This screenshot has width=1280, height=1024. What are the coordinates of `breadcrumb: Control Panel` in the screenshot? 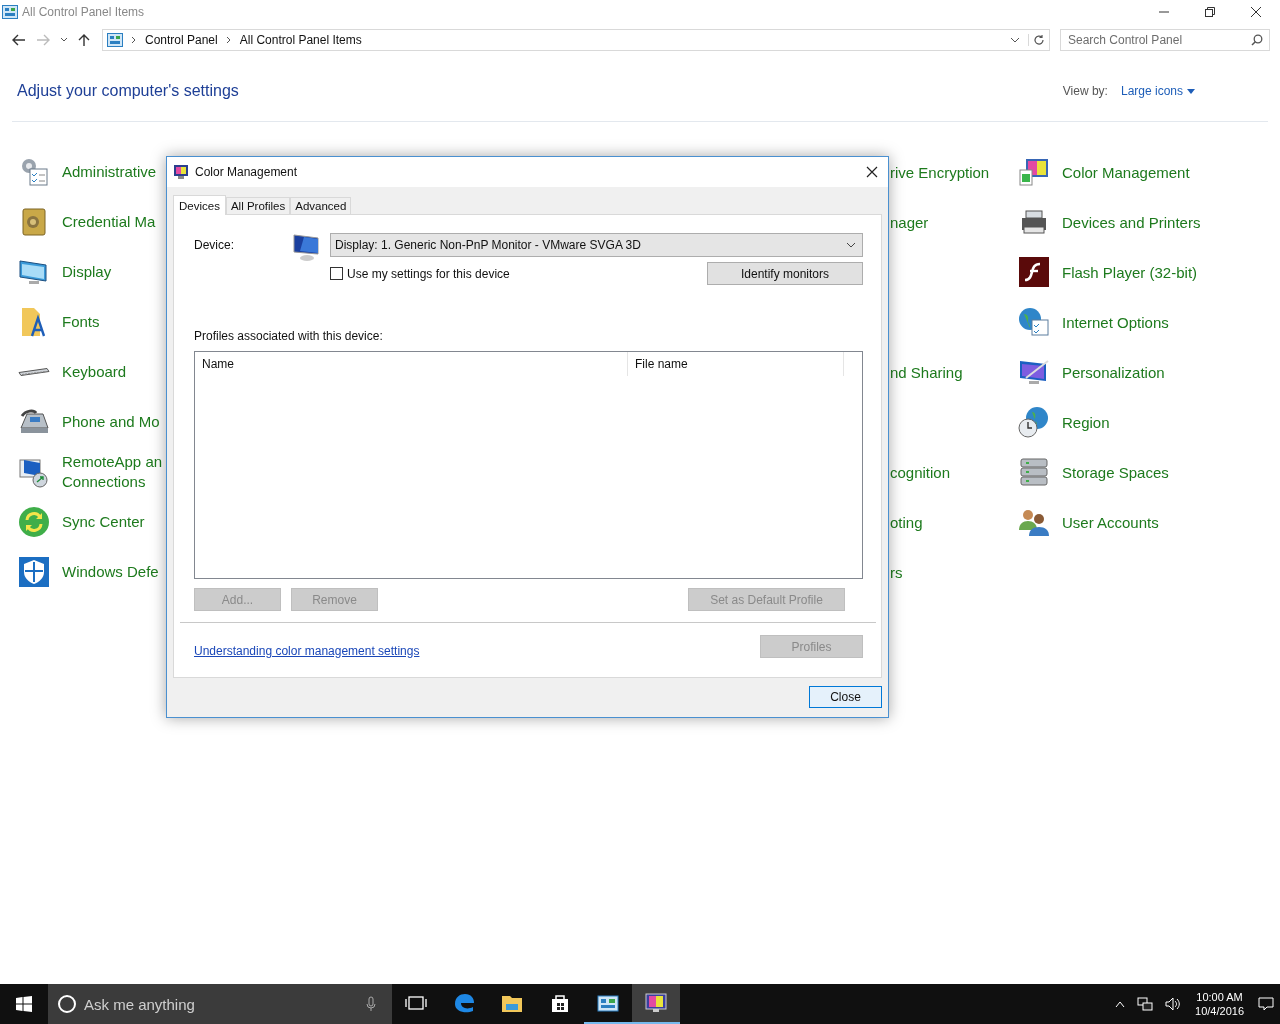 It's located at (181, 40).